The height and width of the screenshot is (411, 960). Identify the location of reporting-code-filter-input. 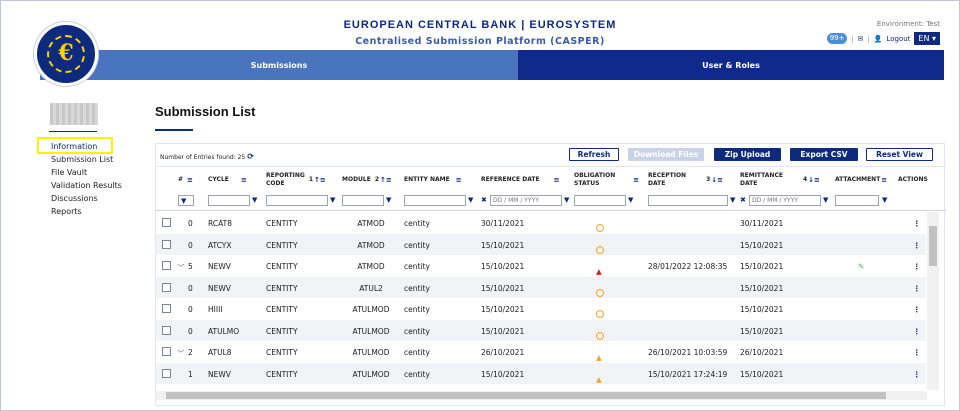
(297, 200).